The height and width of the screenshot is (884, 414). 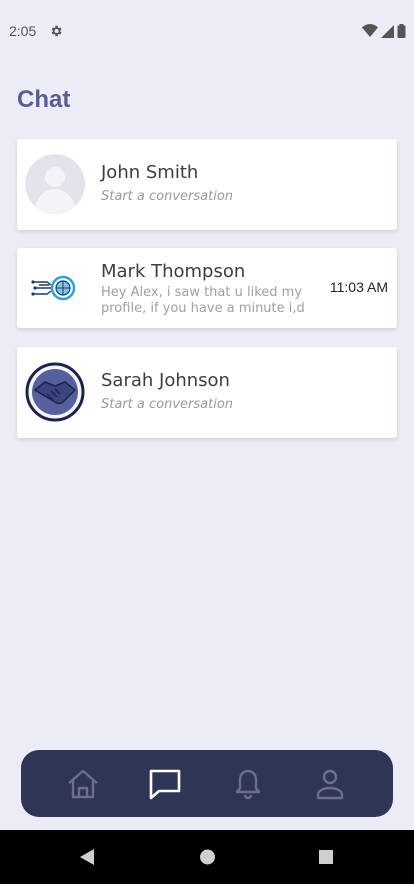 What do you see at coordinates (173, 271) in the screenshot?
I see `chat-name: Mark Thompson` at bounding box center [173, 271].